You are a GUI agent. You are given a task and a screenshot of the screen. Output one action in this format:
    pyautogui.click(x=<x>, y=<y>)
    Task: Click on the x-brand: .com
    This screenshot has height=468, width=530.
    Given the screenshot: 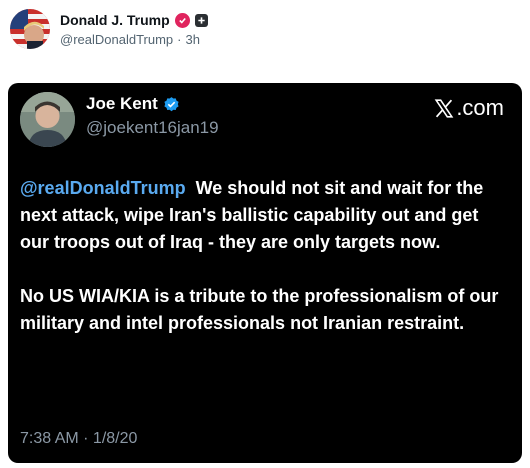 What is the action you would take?
    pyautogui.click(x=468, y=108)
    